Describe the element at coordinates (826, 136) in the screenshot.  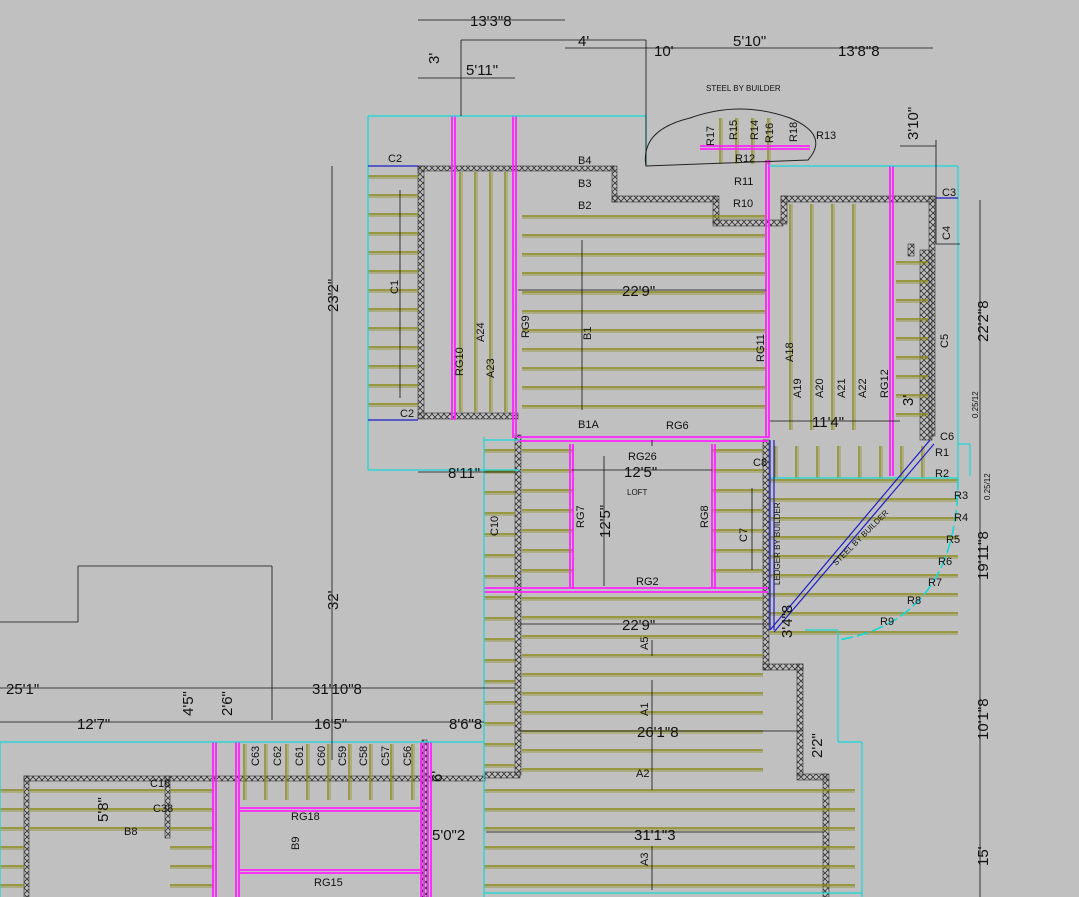
I see `label-r13: R13` at that location.